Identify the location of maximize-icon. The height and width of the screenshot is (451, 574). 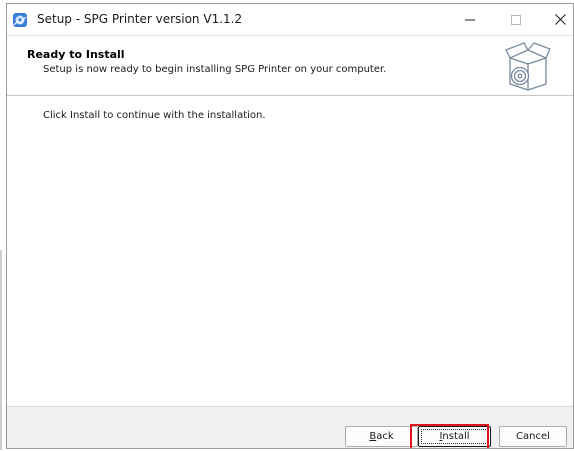
(516, 19).